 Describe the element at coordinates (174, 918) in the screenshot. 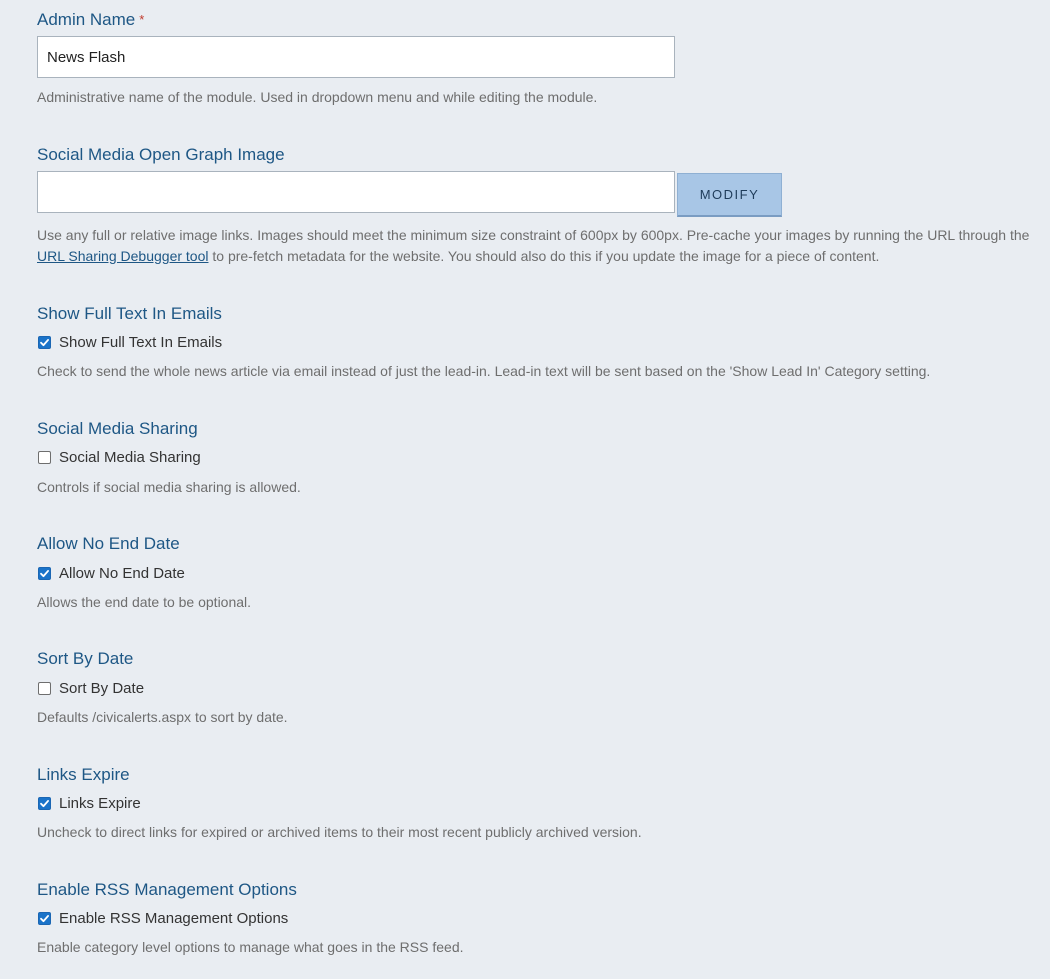

I see `checkbox-label: Enable RSS Management Options` at that location.